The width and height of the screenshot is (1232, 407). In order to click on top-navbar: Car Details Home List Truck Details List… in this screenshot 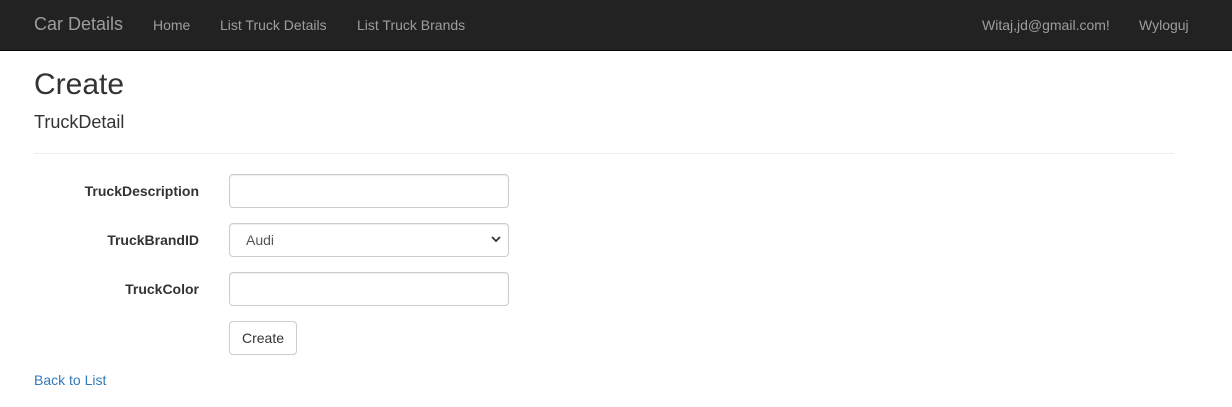, I will do `click(616, 25)`.